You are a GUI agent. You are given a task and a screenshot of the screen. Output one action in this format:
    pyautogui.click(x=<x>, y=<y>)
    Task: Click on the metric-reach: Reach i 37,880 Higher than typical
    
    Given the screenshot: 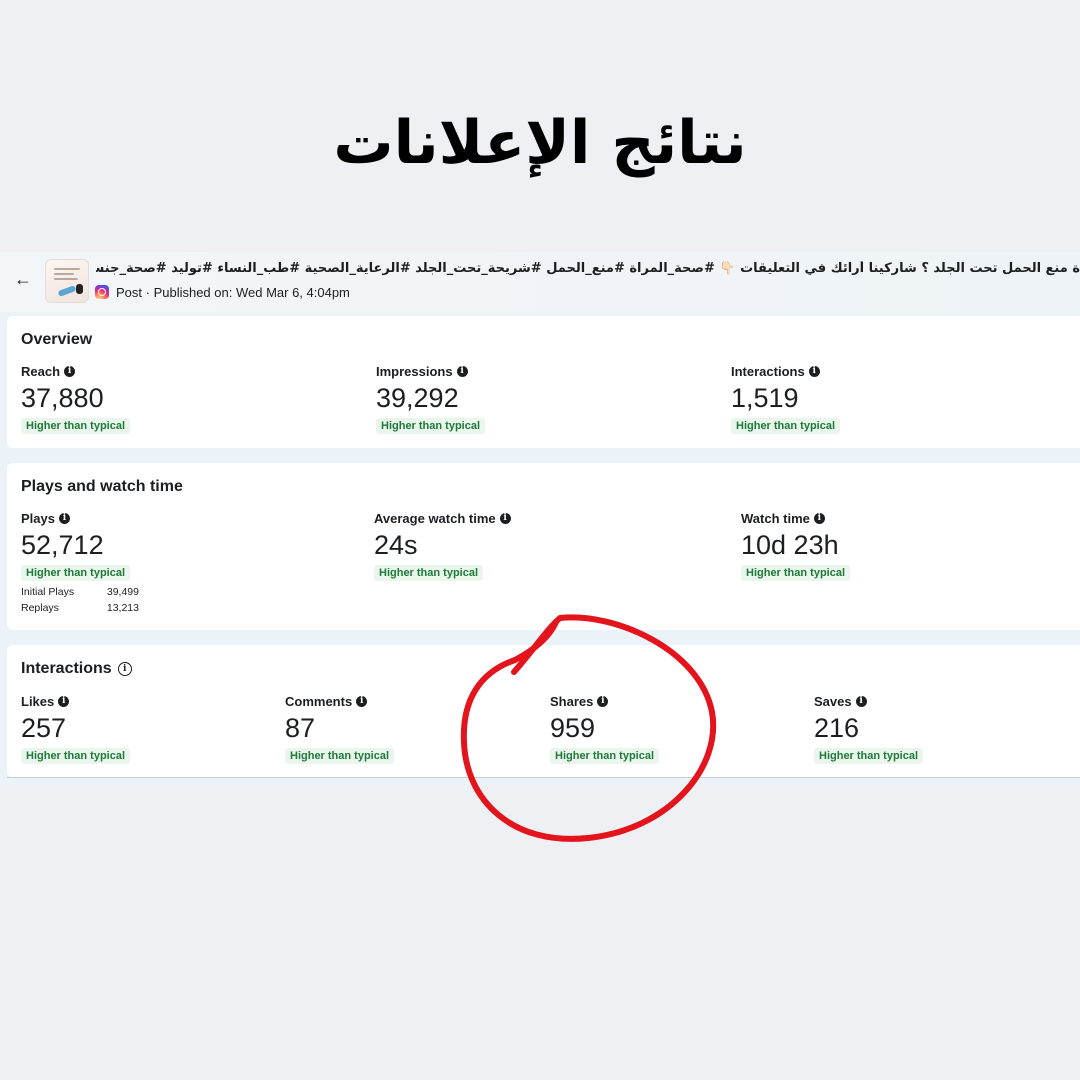 What is the action you would take?
    pyautogui.click(x=76, y=398)
    